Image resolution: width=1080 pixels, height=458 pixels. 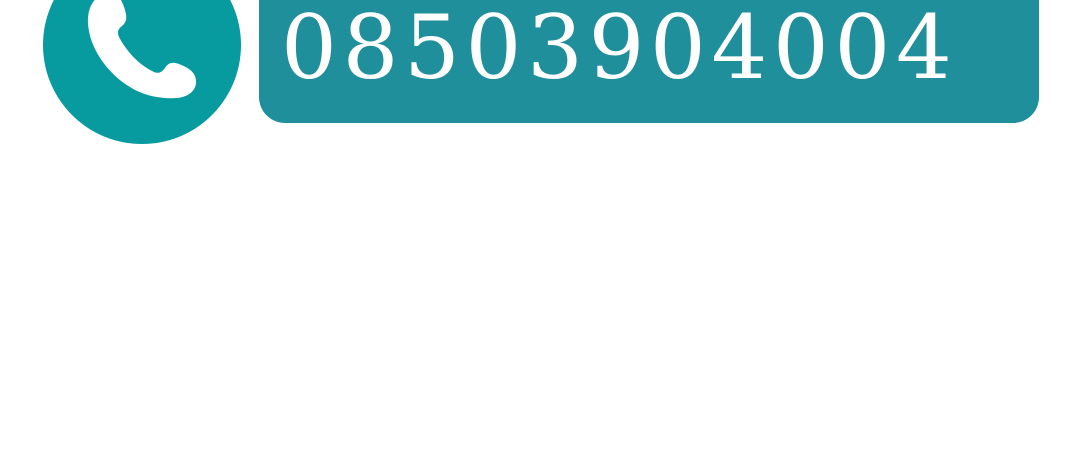 What do you see at coordinates (619, 49) in the screenshot?
I see `phone-number-text: 08503904004` at bounding box center [619, 49].